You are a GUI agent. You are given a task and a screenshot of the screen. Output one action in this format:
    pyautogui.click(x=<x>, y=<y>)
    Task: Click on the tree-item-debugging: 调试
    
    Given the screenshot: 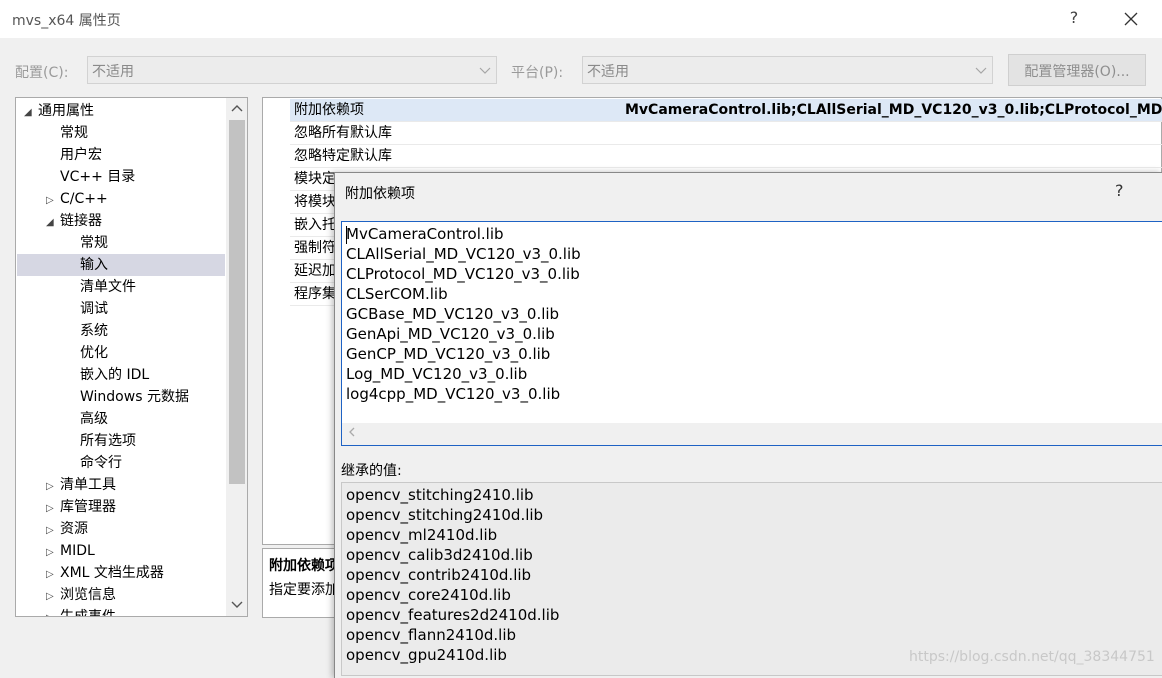 What is the action you would take?
    pyautogui.click(x=94, y=309)
    